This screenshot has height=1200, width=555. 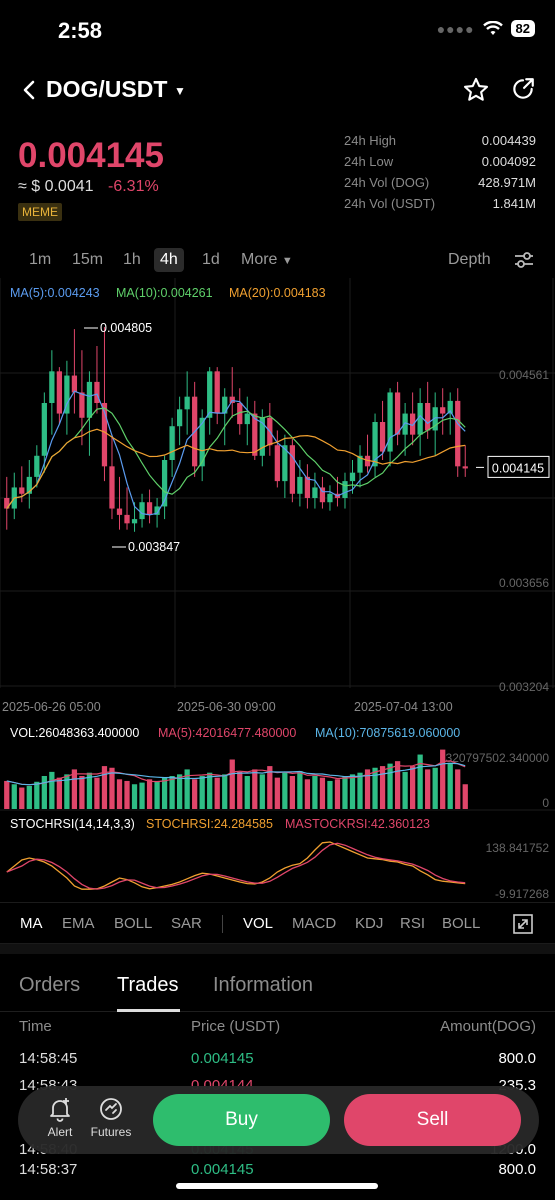 I want to click on category-tag: MEME, so click(x=40, y=212).